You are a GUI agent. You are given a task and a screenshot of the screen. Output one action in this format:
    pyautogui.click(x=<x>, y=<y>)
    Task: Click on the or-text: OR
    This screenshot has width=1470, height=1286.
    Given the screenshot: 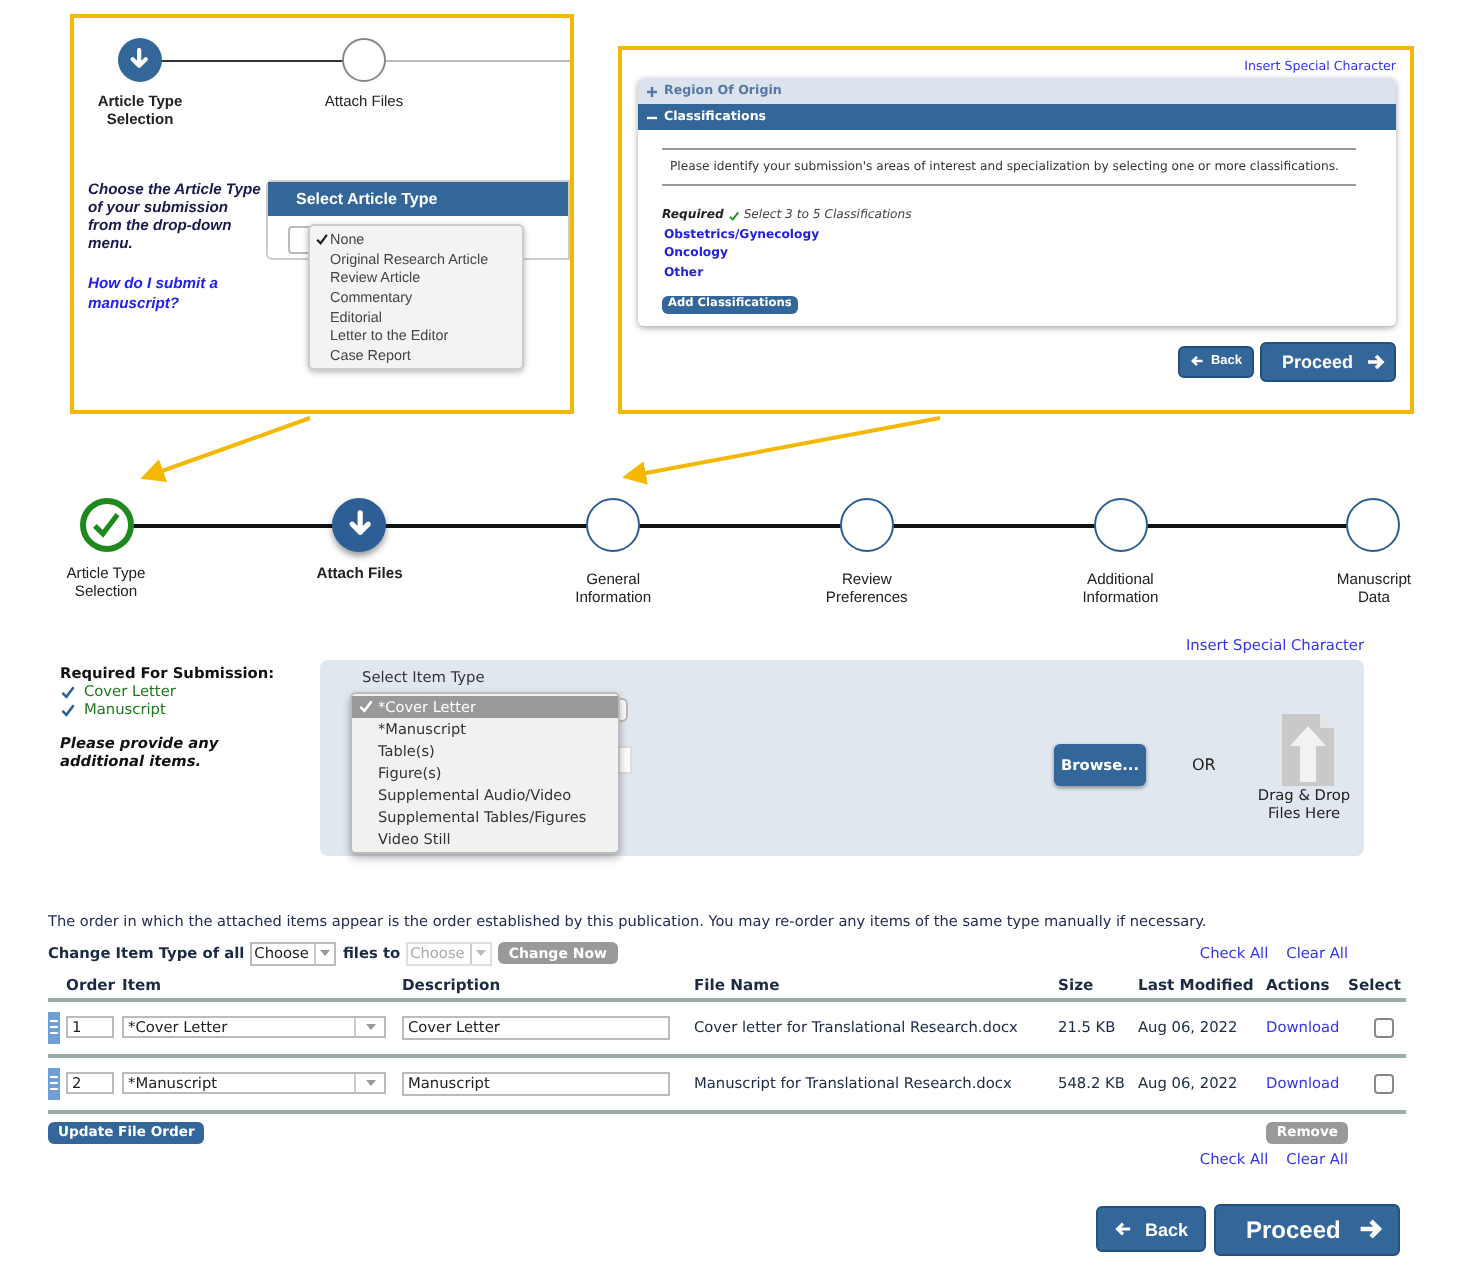 What is the action you would take?
    pyautogui.click(x=1204, y=764)
    